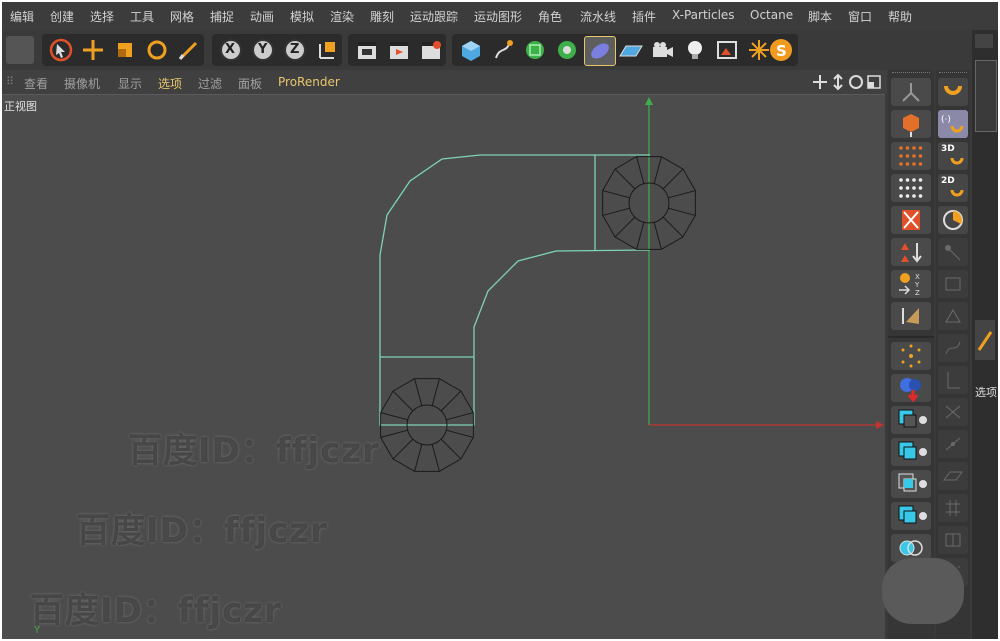 This screenshot has height=641, width=1000. What do you see at coordinates (838, 82) in the screenshot?
I see `dolly-icon` at bounding box center [838, 82].